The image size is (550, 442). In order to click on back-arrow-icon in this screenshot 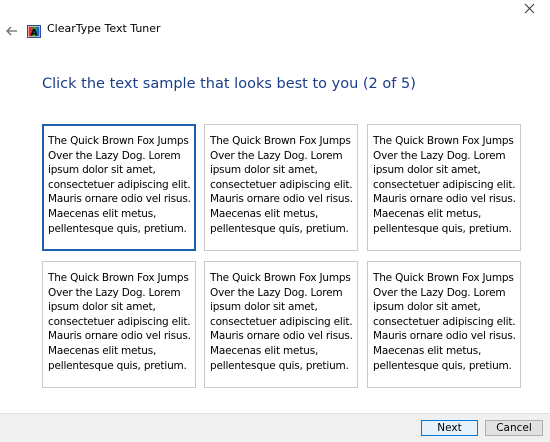, I will do `click(12, 30)`.